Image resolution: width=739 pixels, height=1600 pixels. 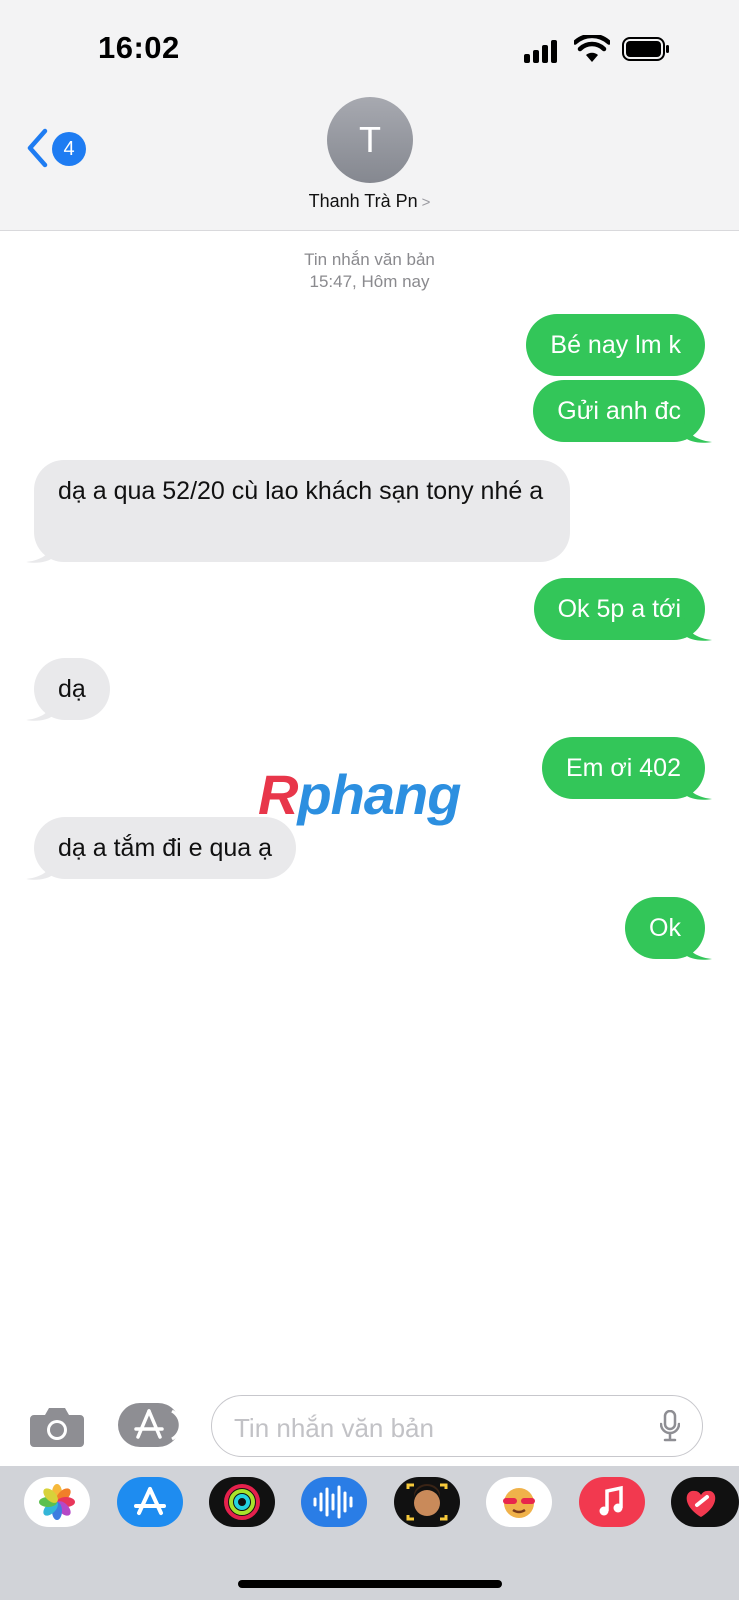 What do you see at coordinates (370, 1584) in the screenshot?
I see `home-indicator` at bounding box center [370, 1584].